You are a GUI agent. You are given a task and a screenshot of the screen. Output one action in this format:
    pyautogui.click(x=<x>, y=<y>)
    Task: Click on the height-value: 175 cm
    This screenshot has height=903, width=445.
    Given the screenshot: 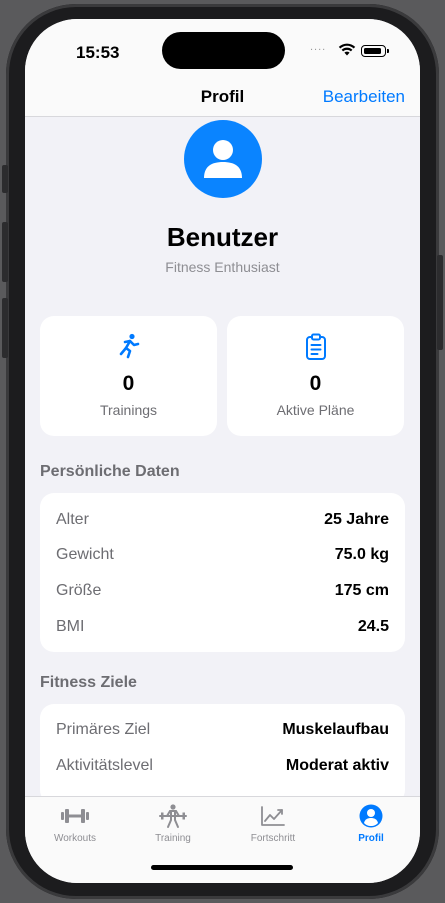 What is the action you would take?
    pyautogui.click(x=361, y=590)
    